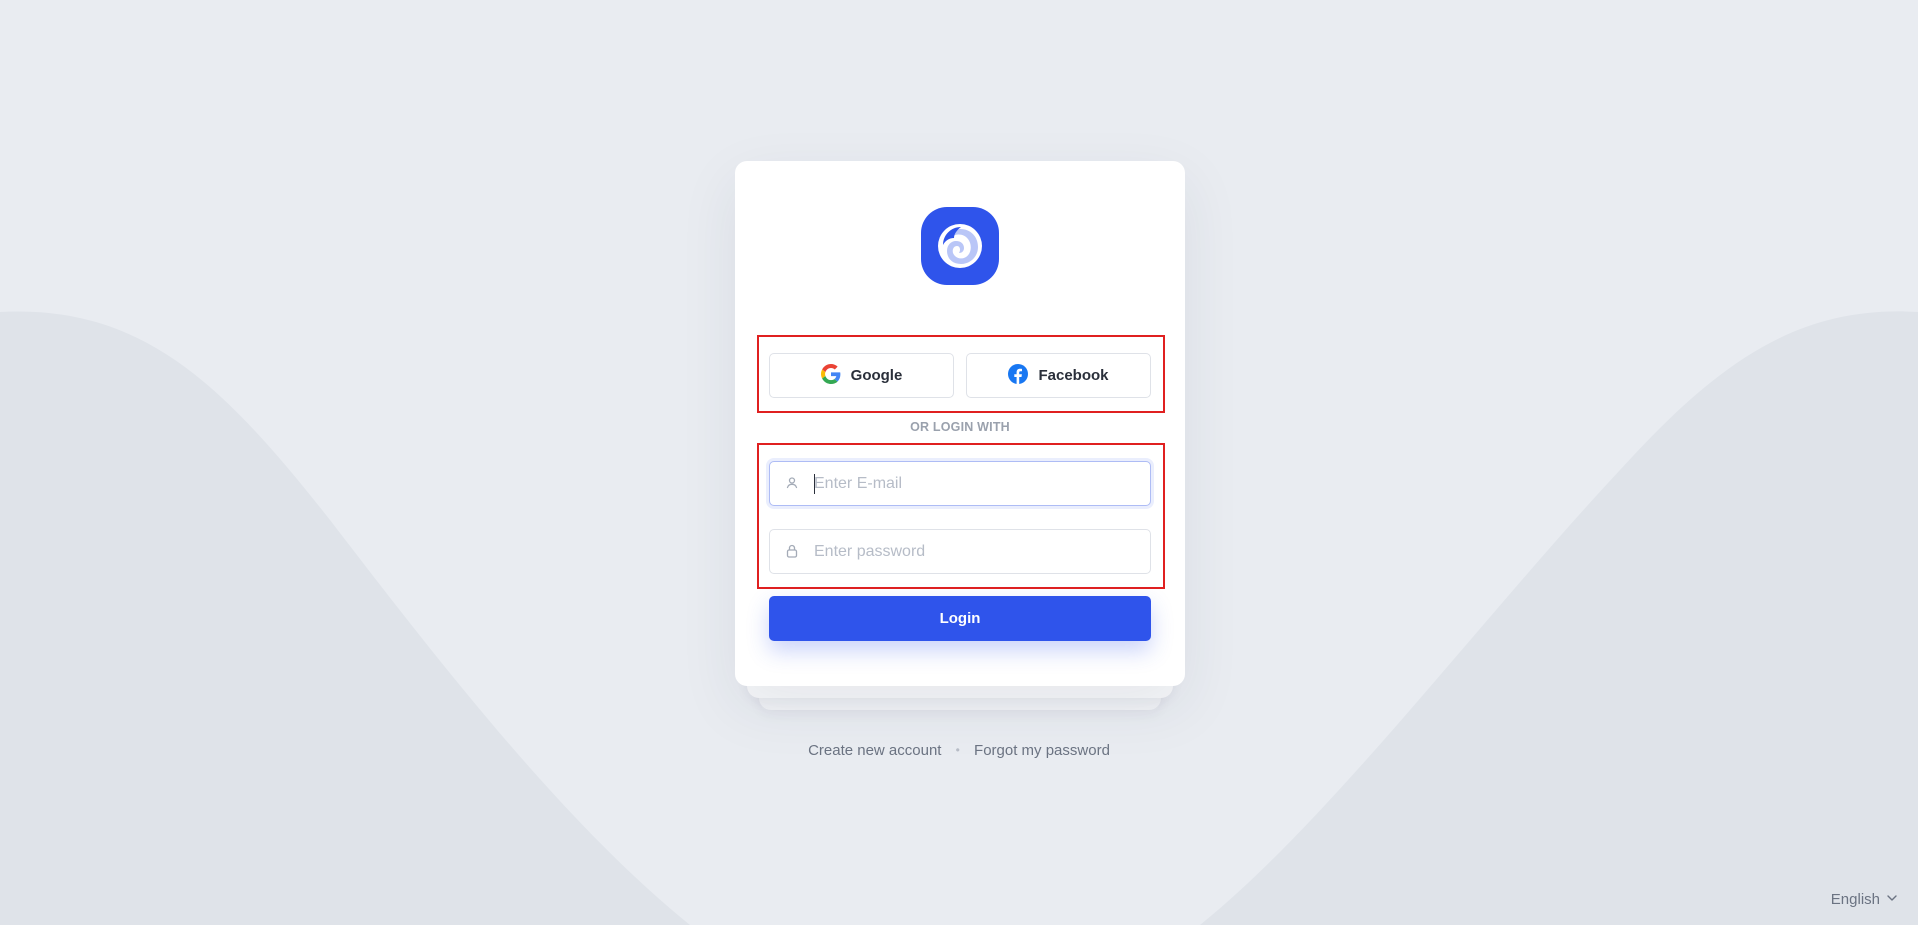 The width and height of the screenshot is (1918, 925). What do you see at coordinates (874, 750) in the screenshot?
I see `create-account-link: Create new account` at bounding box center [874, 750].